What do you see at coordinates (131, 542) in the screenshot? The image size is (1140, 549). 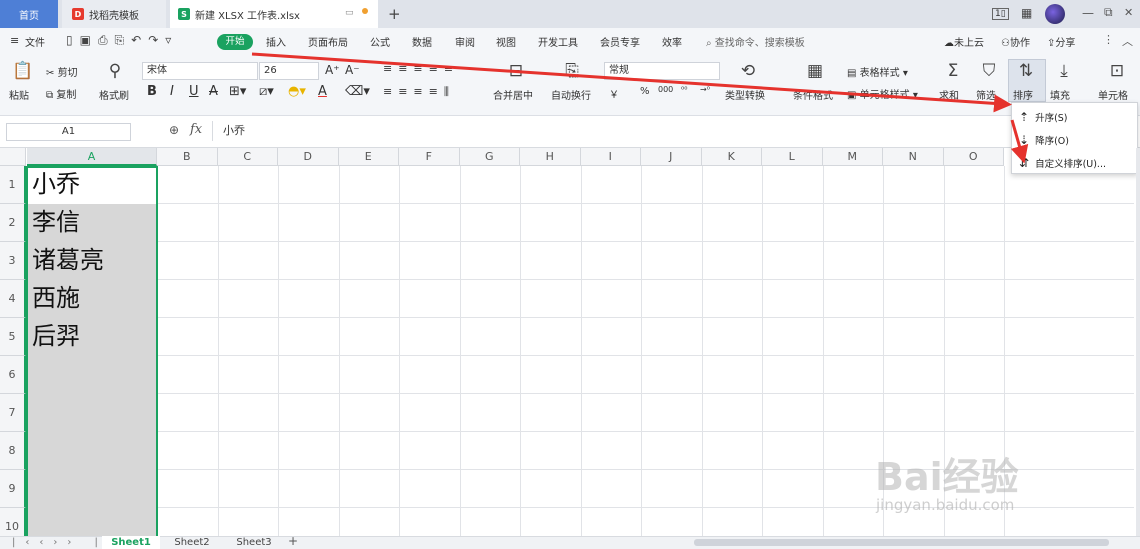 I see `sheet-tab-1: Sheet1` at bounding box center [131, 542].